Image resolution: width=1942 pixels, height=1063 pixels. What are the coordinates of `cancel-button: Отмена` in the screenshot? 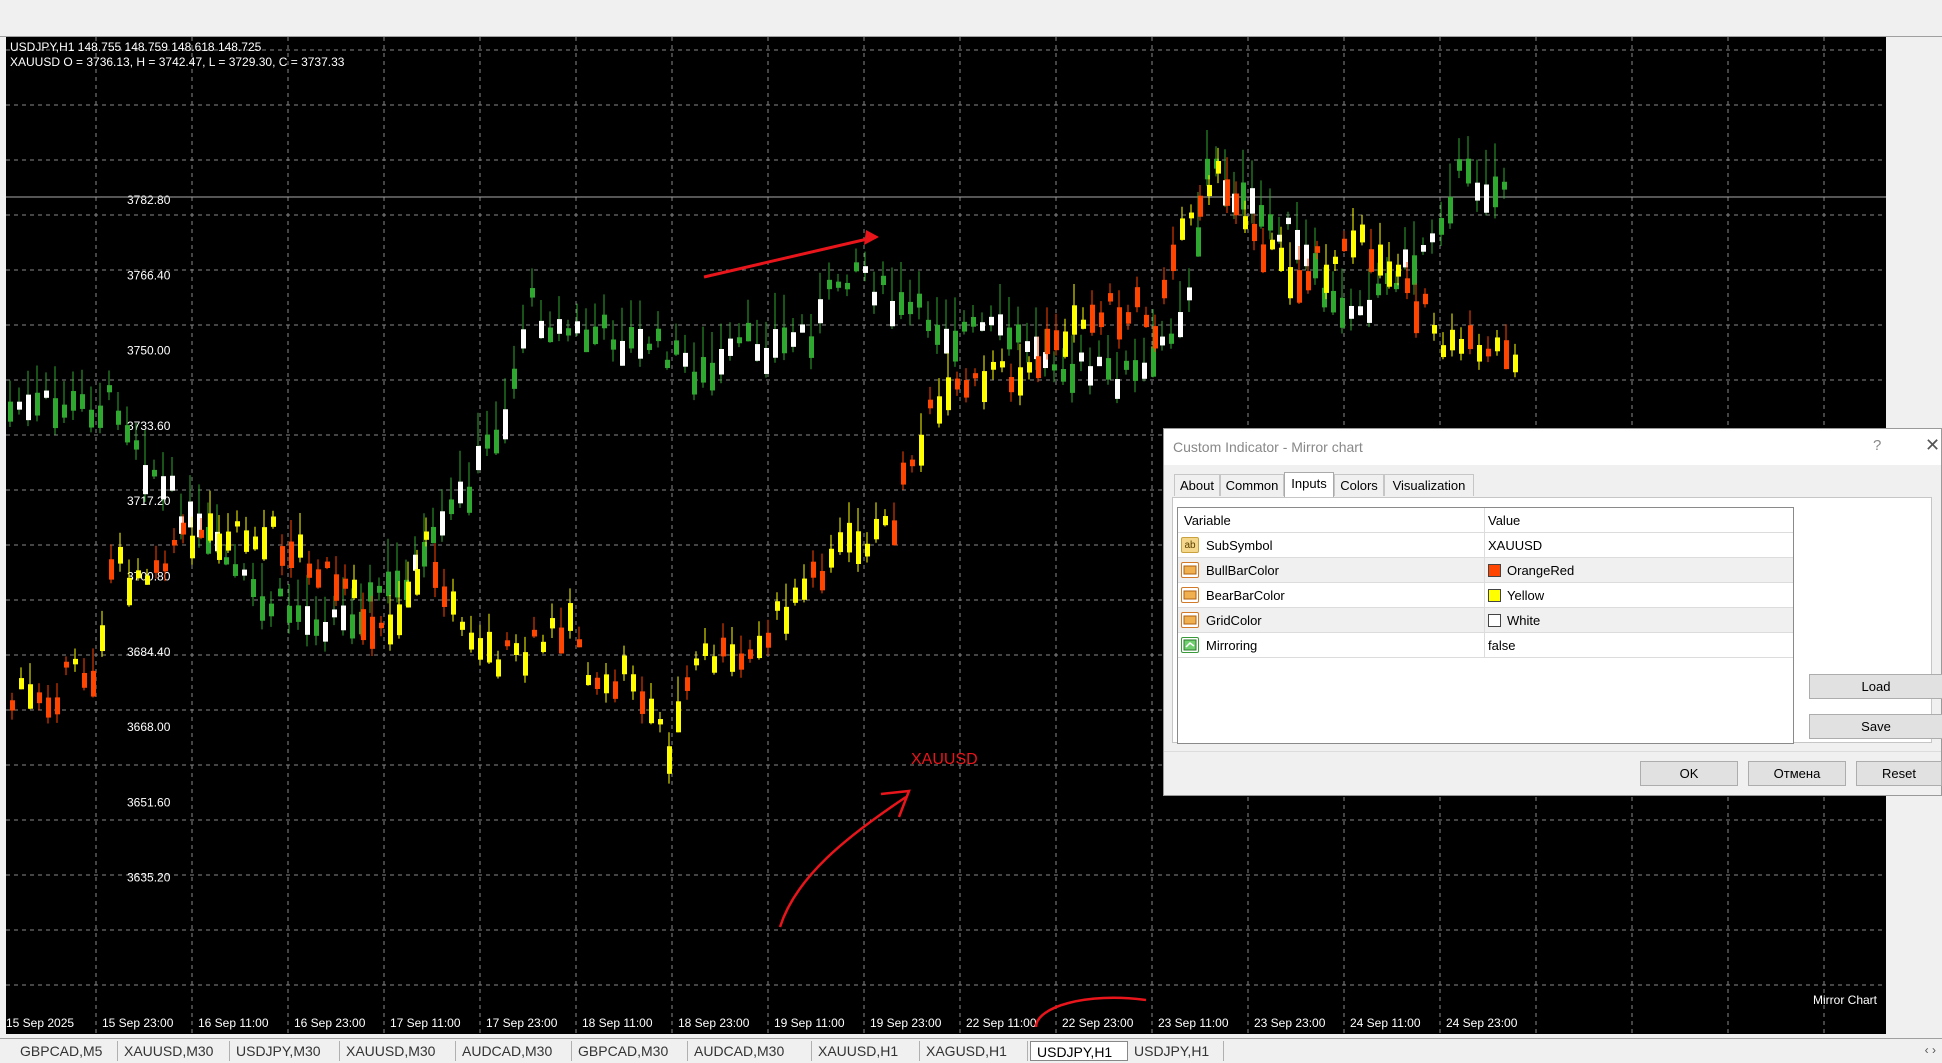 It's located at (1797, 773).